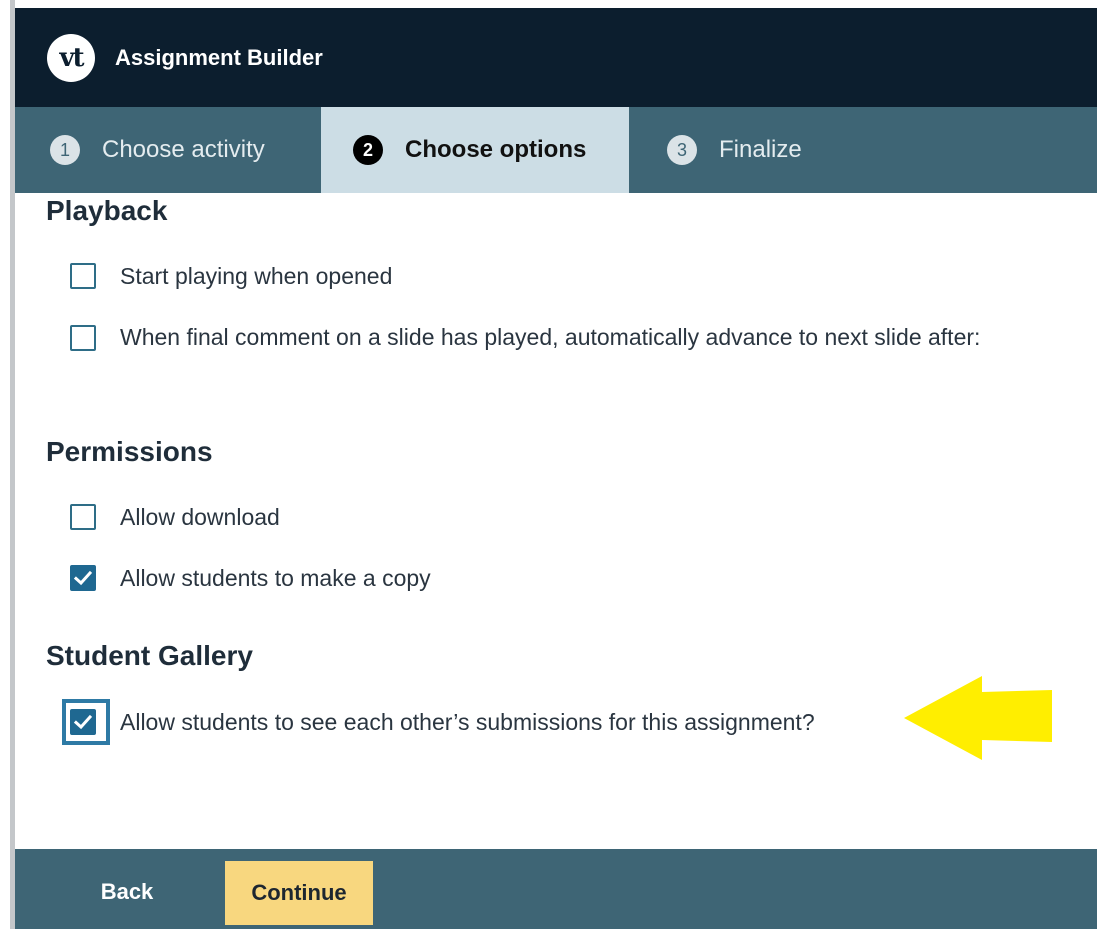 The width and height of the screenshot is (1097, 929). Describe the element at coordinates (978, 718) in the screenshot. I see `yellow-arrow-left-icon` at that location.